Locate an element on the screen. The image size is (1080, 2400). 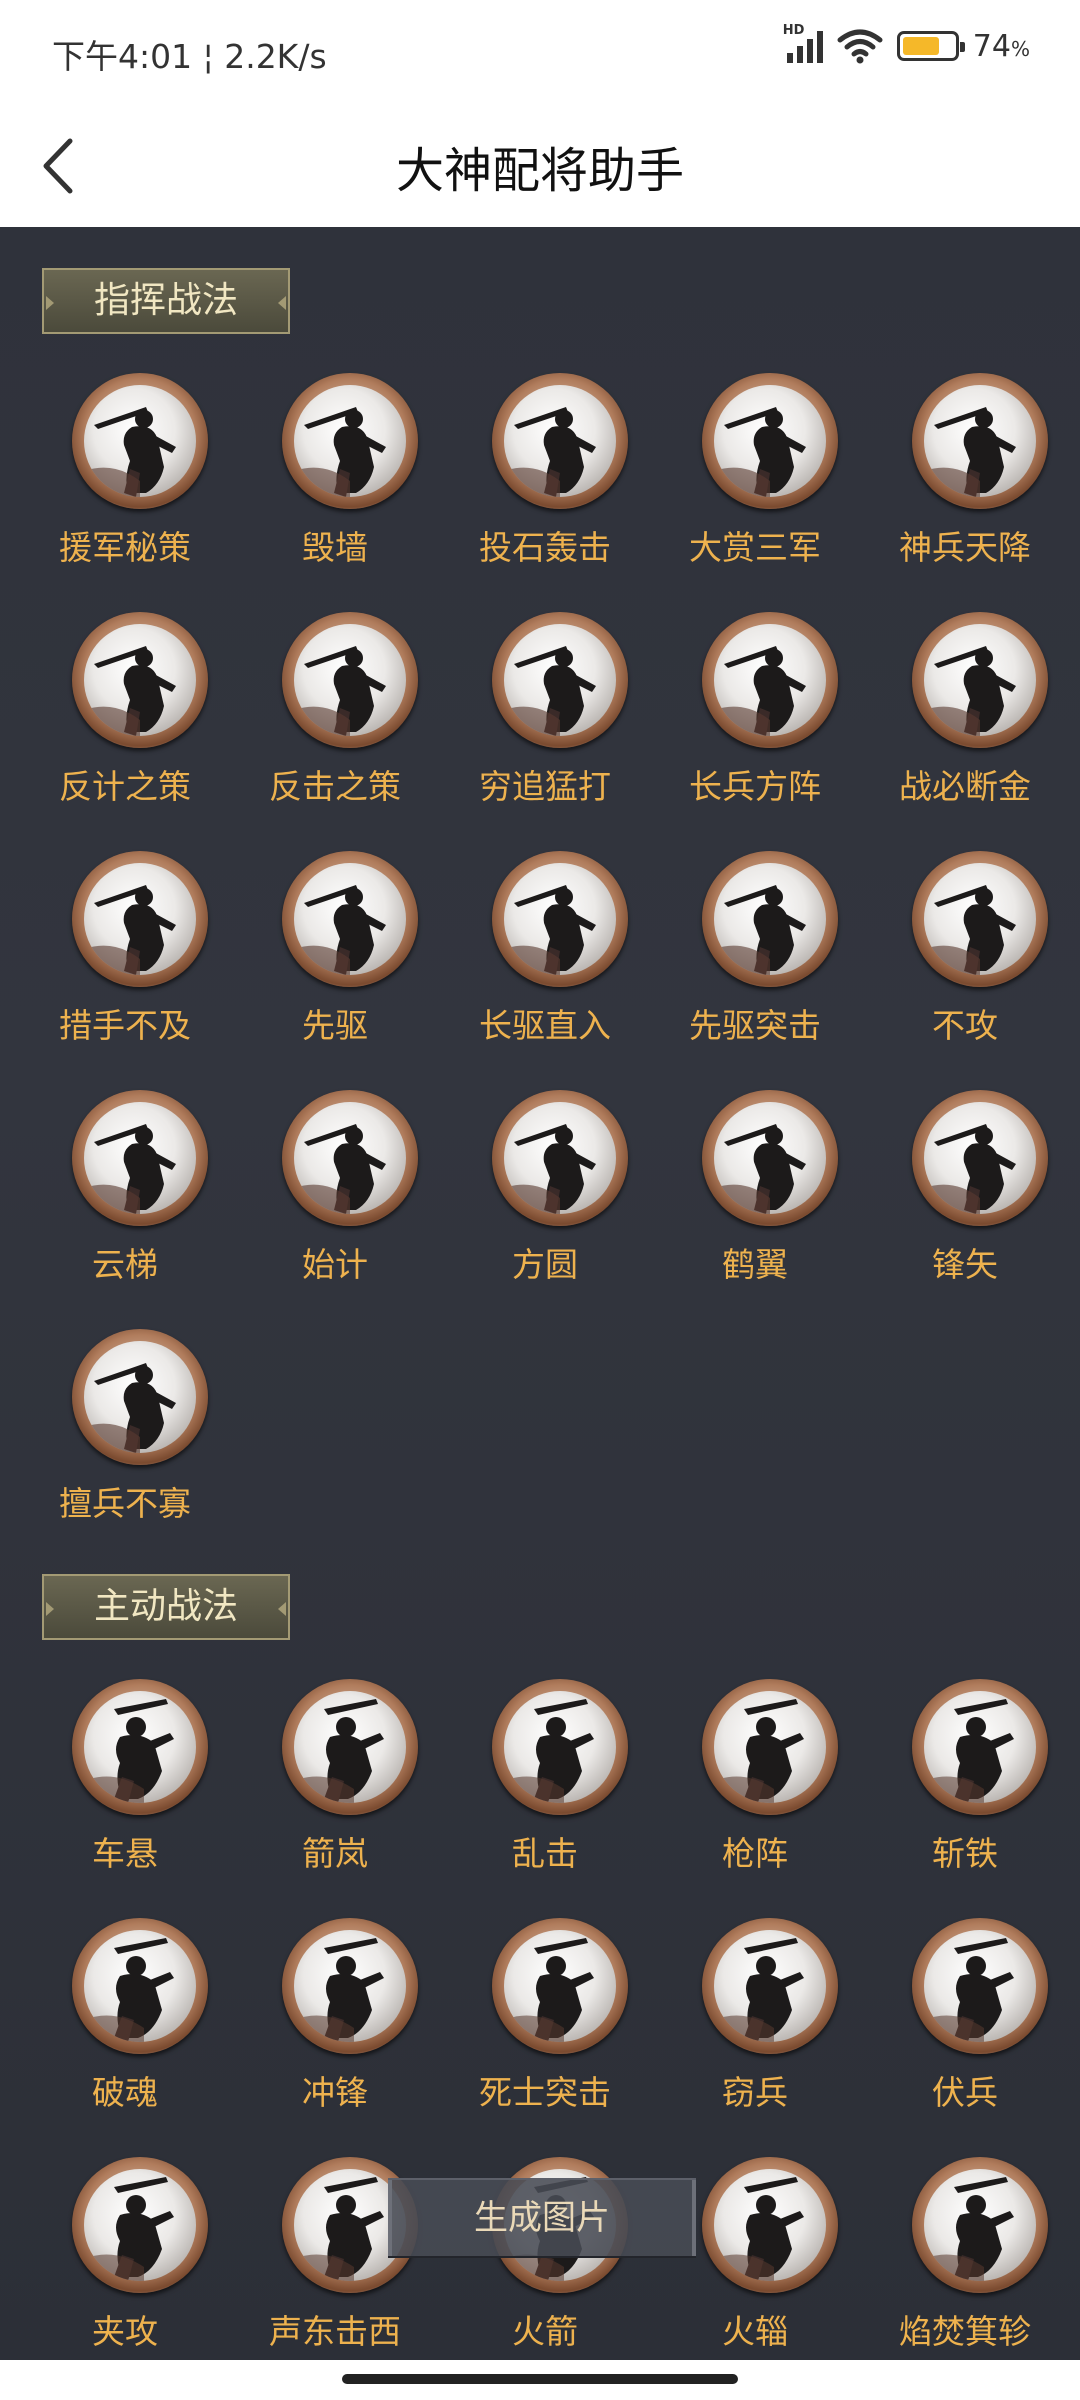
tactic-label: 焰焚箕轸 is located at coordinates (965, 2331).